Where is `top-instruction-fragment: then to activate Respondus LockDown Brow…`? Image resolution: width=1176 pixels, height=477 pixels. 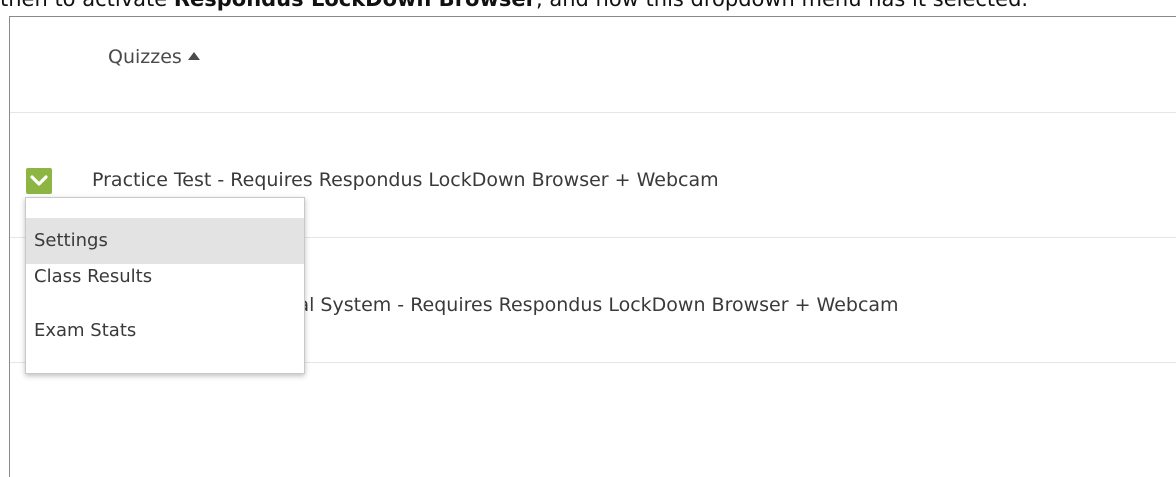 top-instruction-fragment: then to activate Respondus LockDown Brow… is located at coordinates (588, 7).